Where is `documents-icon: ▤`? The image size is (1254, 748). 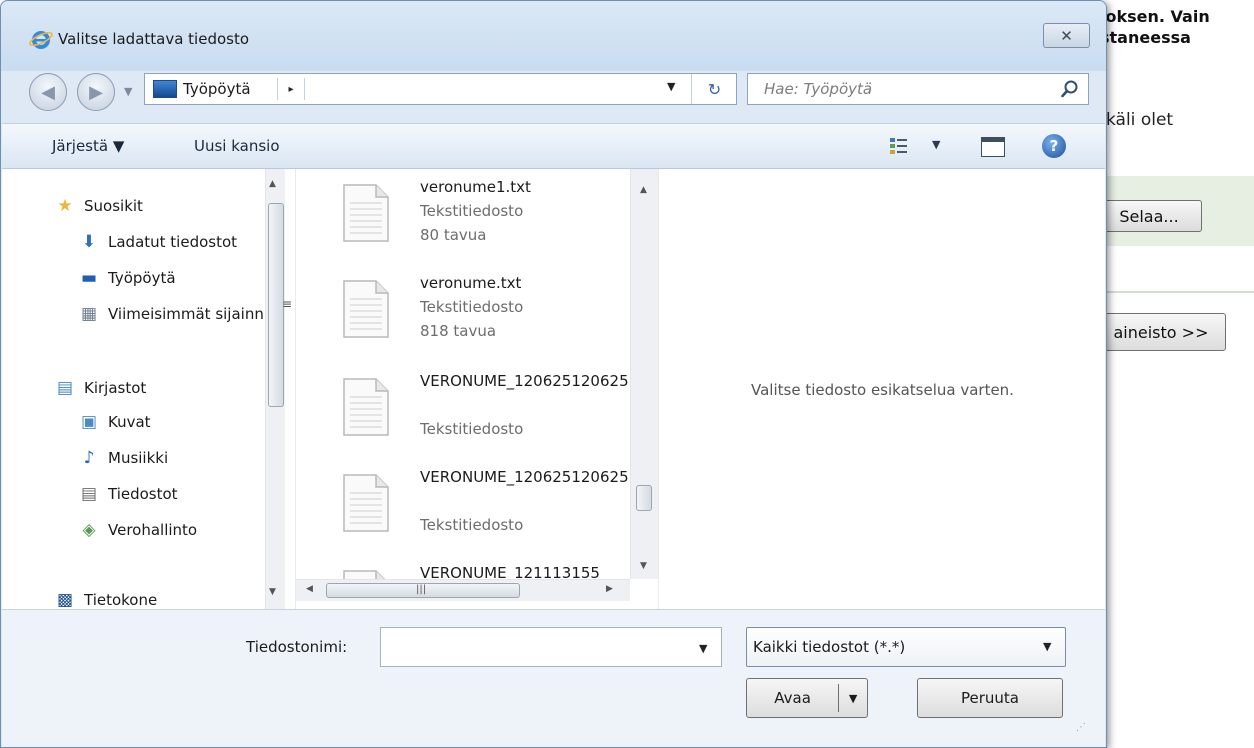
documents-icon: ▤ is located at coordinates (89, 494).